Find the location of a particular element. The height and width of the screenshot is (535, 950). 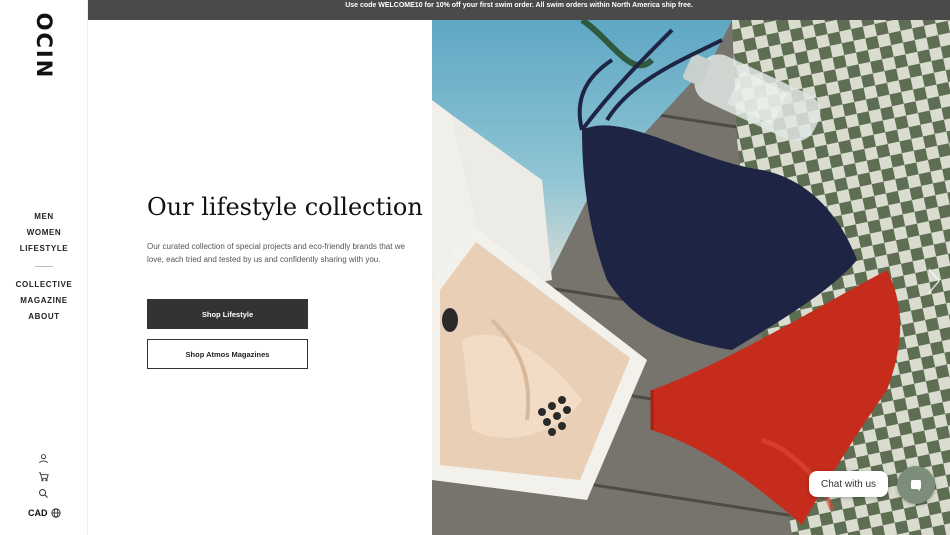

nav-item-men: MEN is located at coordinates (44, 217).